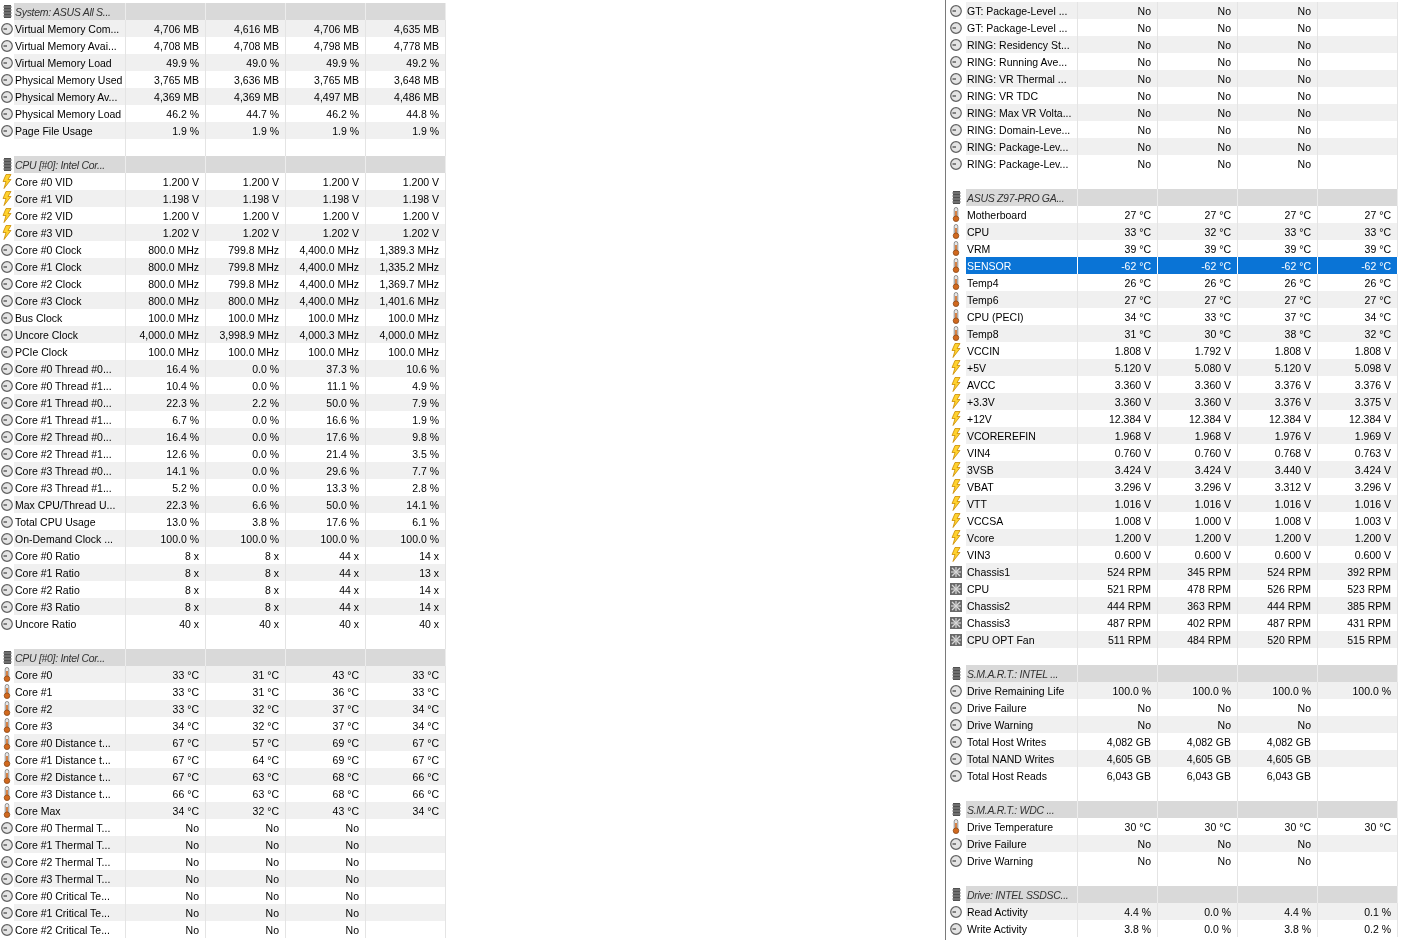 This screenshot has width=1404, height=940. Describe the element at coordinates (230, 96) in the screenshot. I see `sensor-row: Physical Memory Av... 4,369 MB 4,369 MB 4,497 MB 4,486 MB` at that location.